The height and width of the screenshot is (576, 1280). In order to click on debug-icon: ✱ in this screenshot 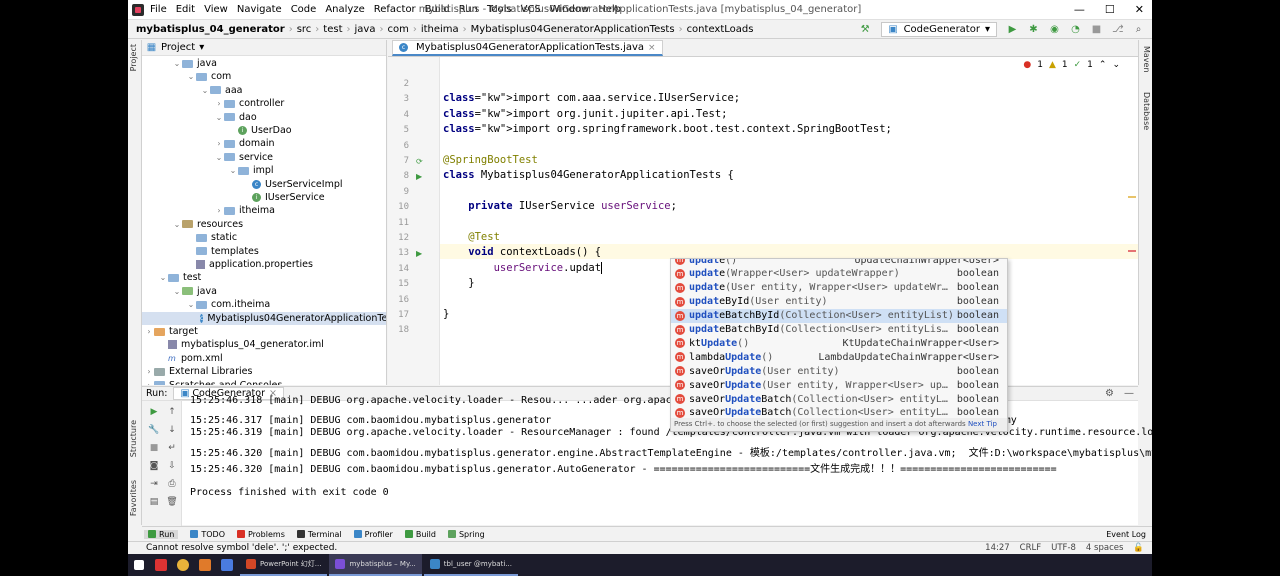, I will do `click(1033, 29)`.